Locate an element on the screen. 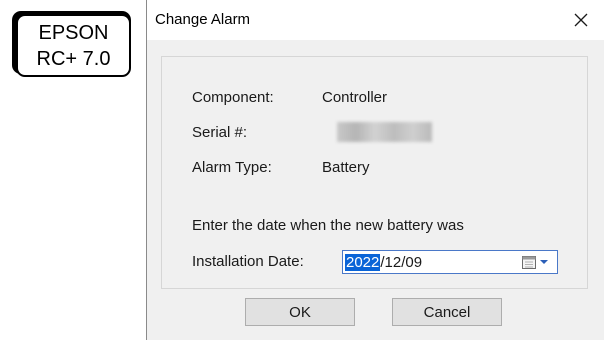 The image size is (604, 340). close-button is located at coordinates (581, 20).